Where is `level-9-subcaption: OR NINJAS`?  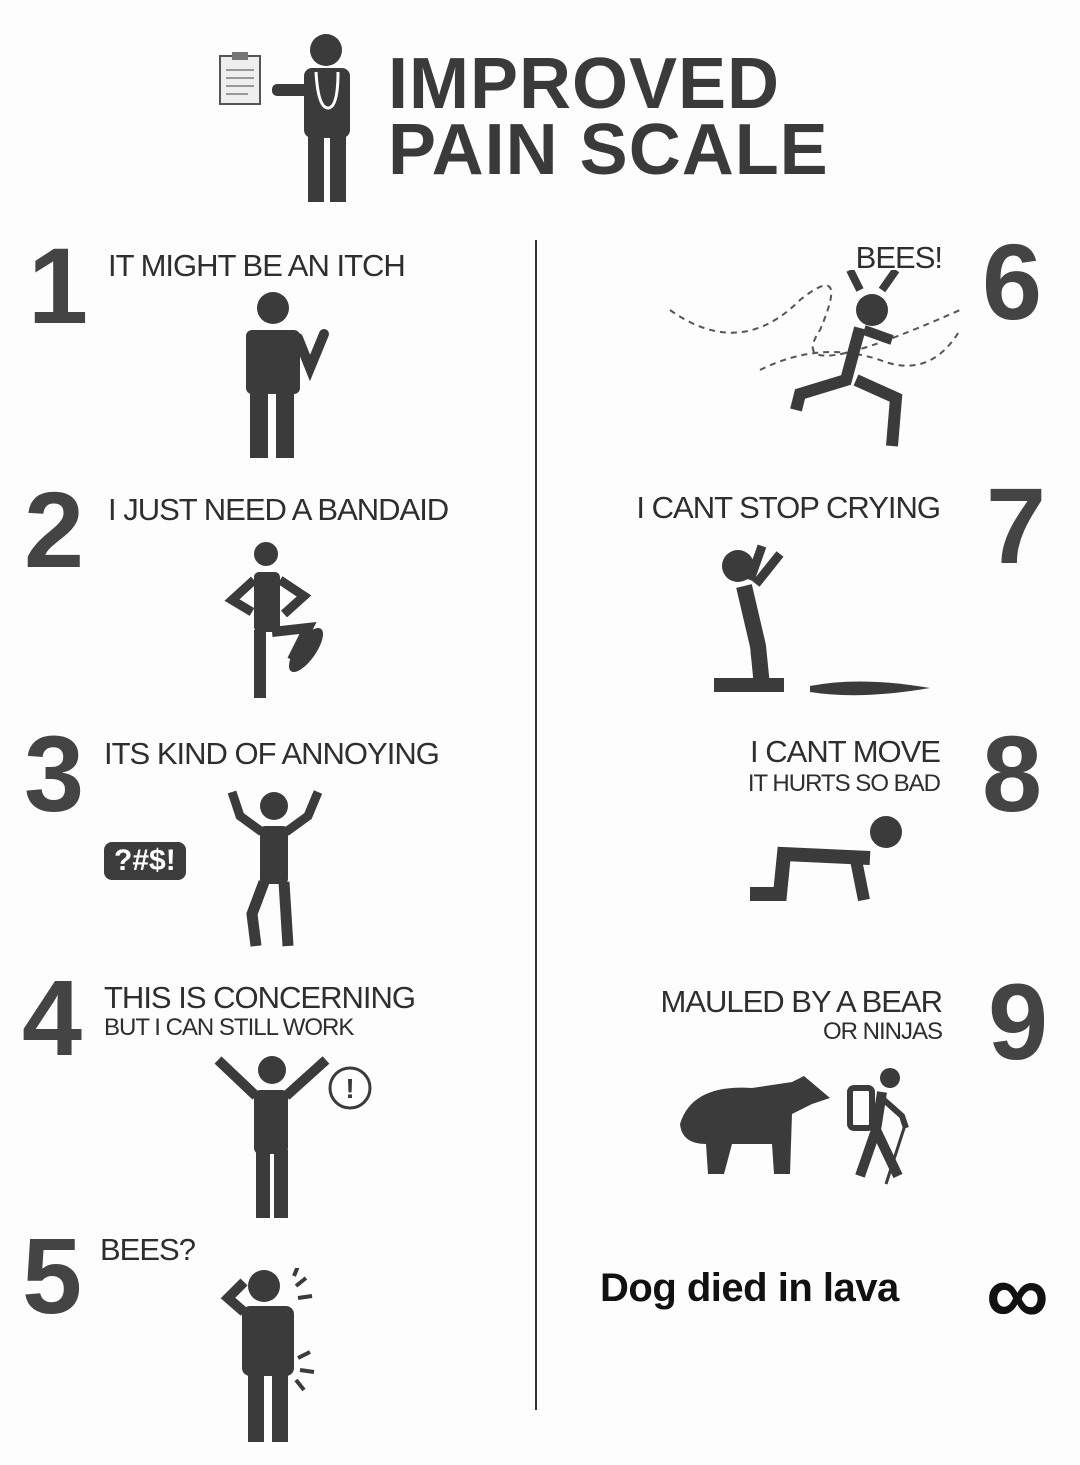 level-9-subcaption: OR NINJAS is located at coordinates (882, 1031).